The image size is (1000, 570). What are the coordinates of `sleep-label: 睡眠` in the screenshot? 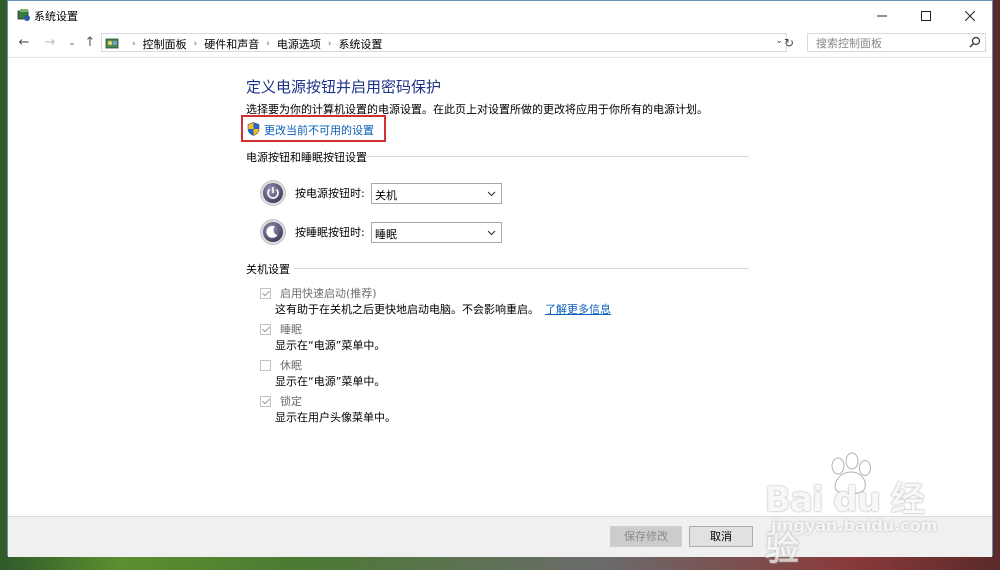 It's located at (291, 329).